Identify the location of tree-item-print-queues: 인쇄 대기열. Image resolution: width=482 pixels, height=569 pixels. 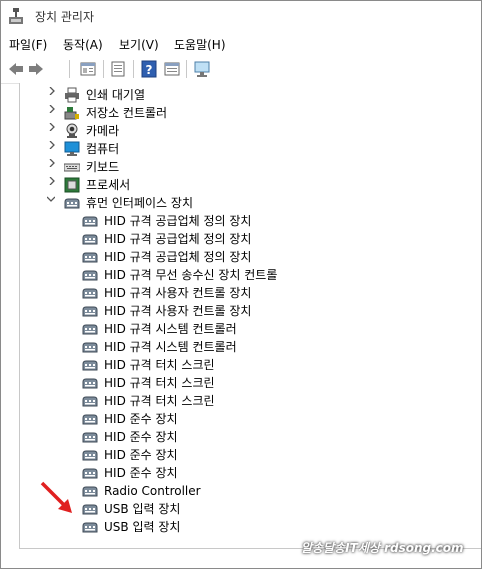
(240, 95).